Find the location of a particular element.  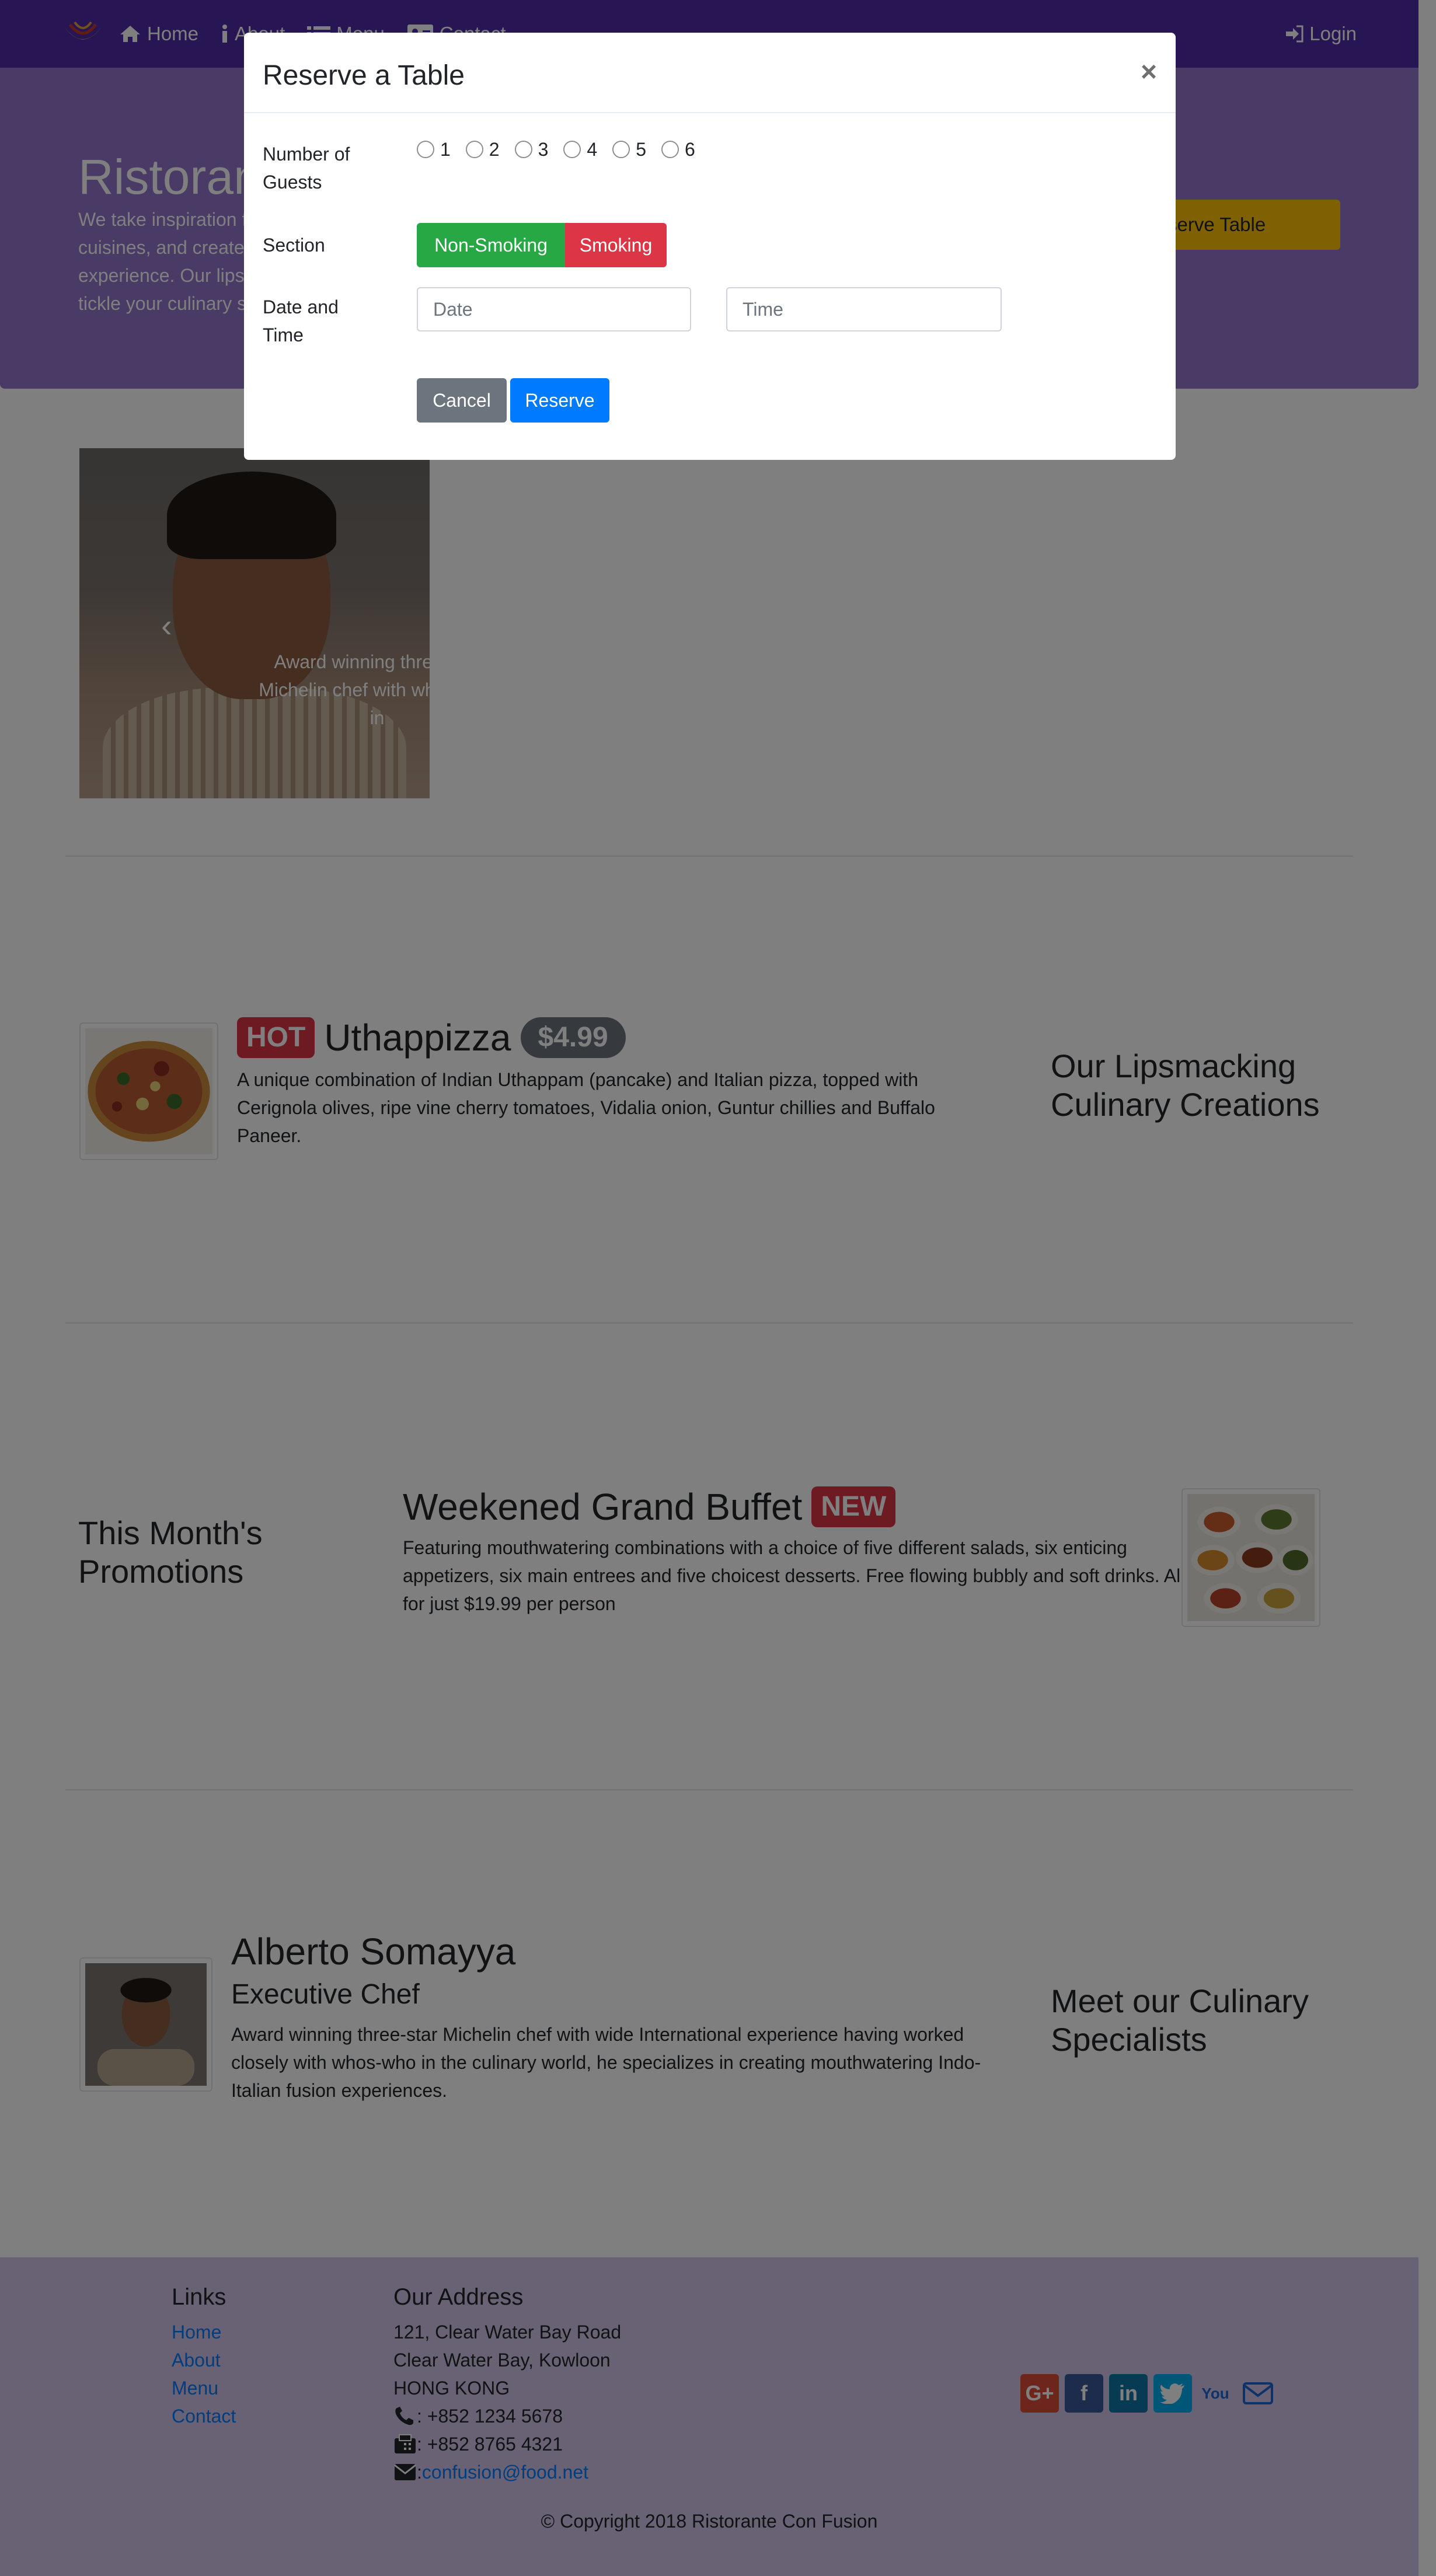

guest-option-6: 6 is located at coordinates (678, 149).